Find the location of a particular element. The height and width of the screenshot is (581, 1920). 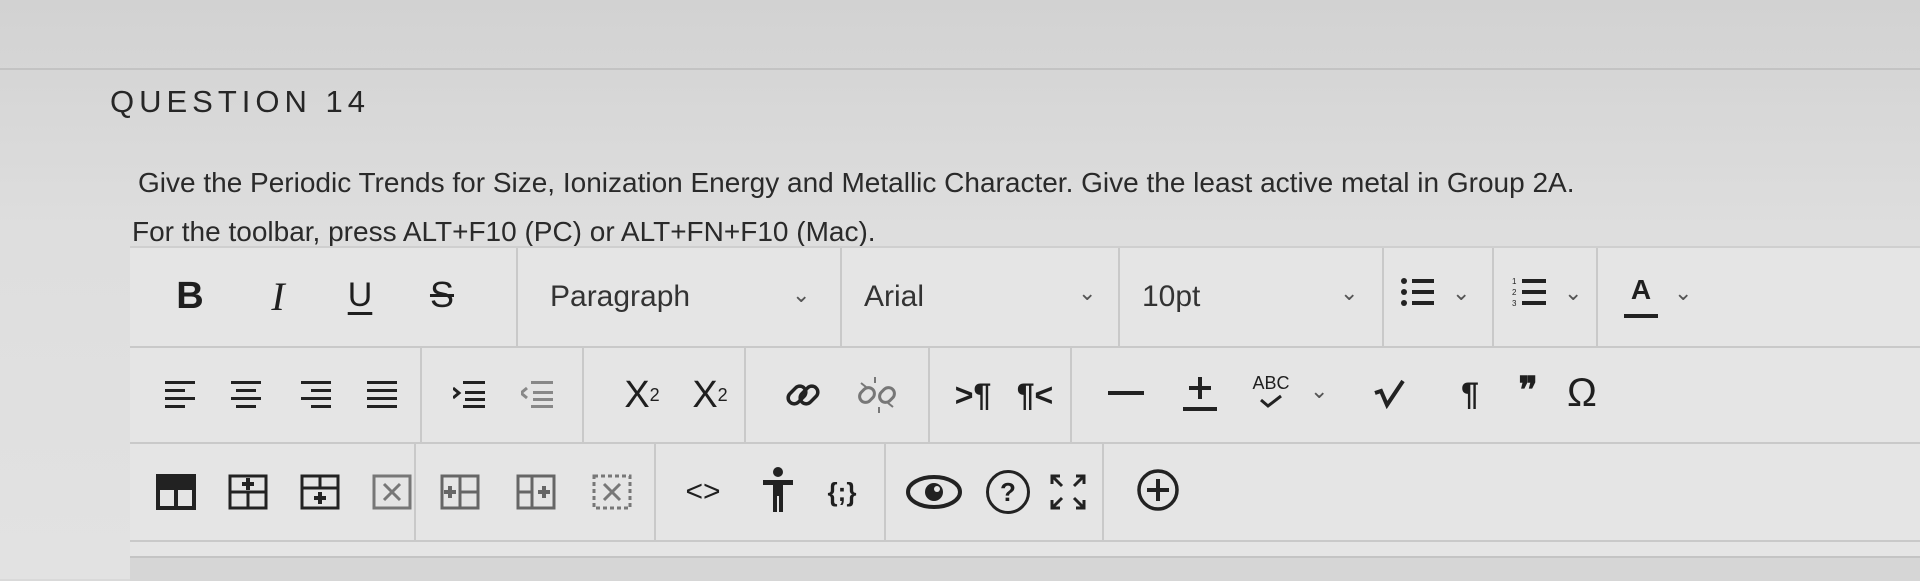

check-icon is located at coordinates (1271, 401).